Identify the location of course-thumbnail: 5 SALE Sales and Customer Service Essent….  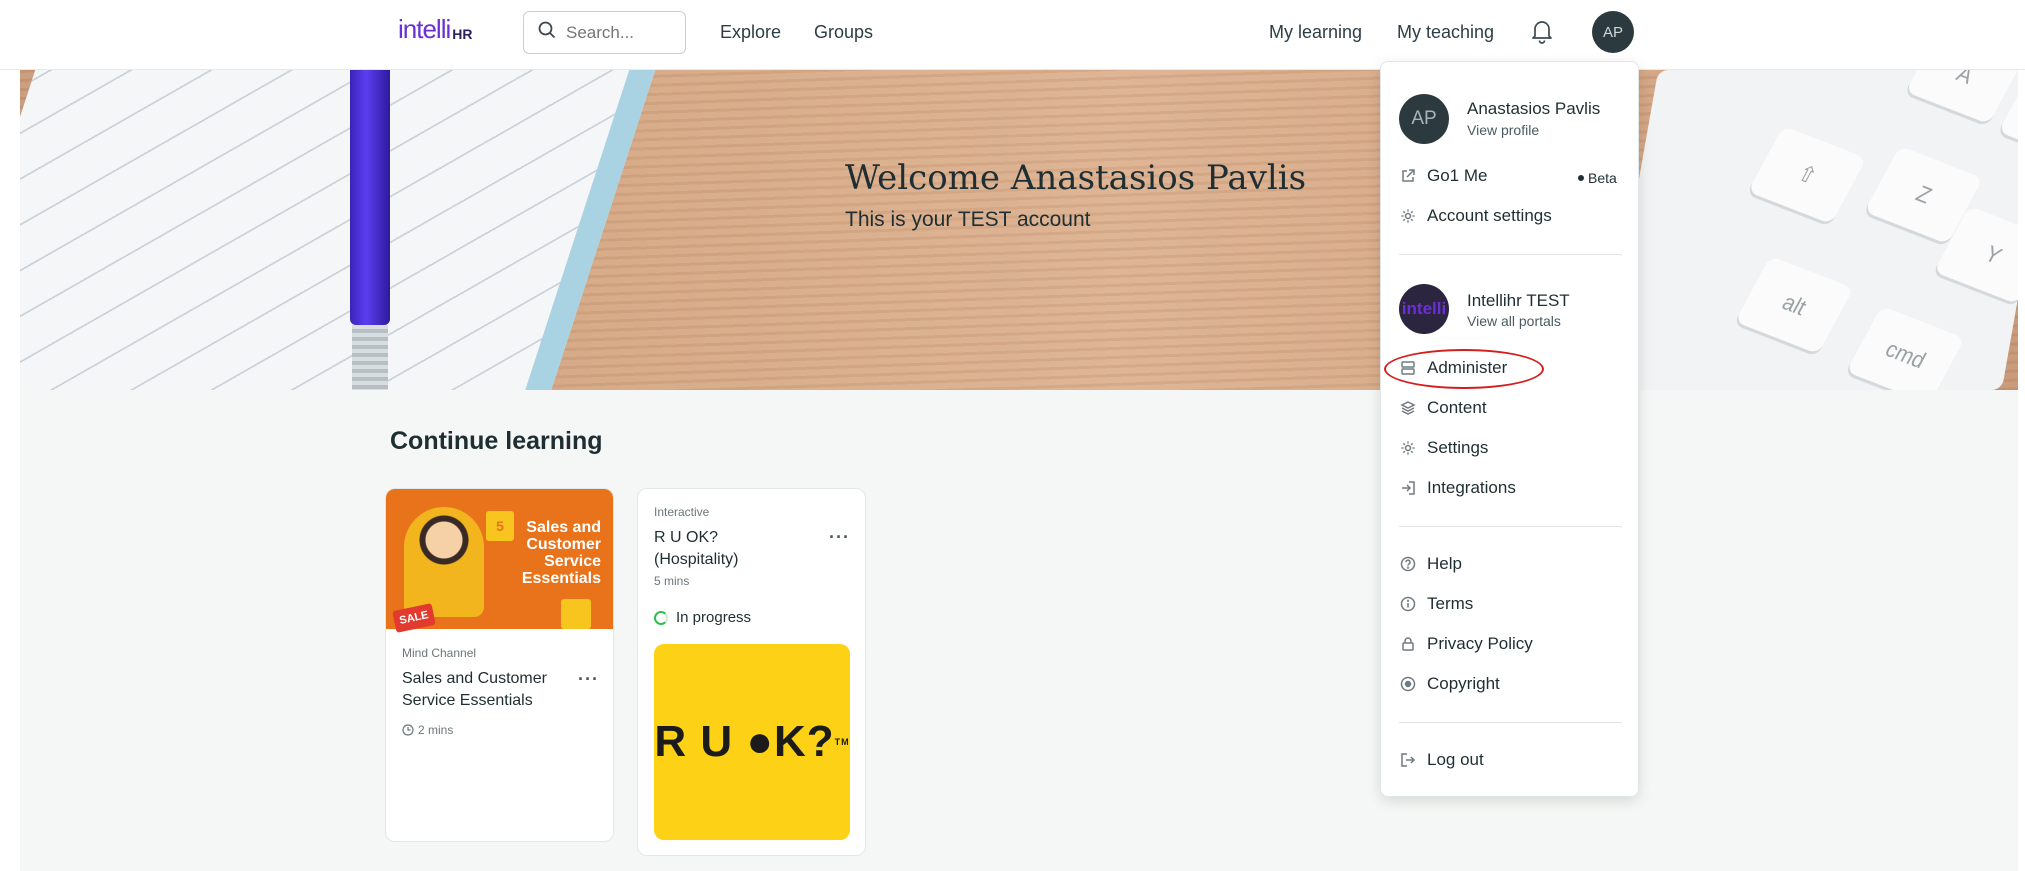
(499, 561).